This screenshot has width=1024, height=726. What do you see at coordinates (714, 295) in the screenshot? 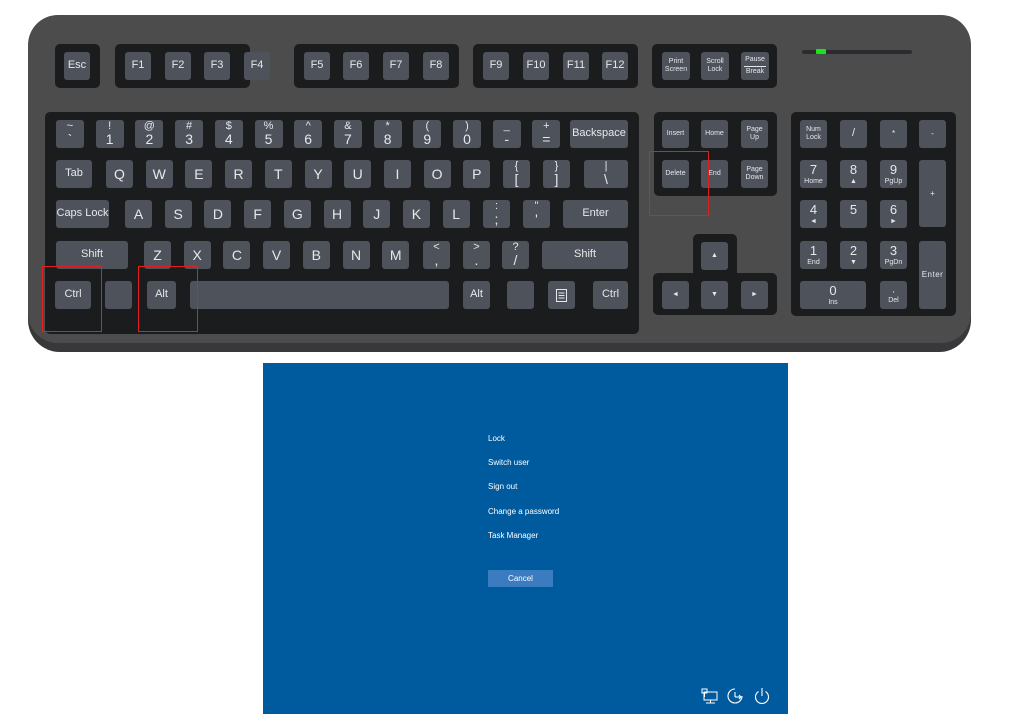
I see `key-arrow-down: ▼` at bounding box center [714, 295].